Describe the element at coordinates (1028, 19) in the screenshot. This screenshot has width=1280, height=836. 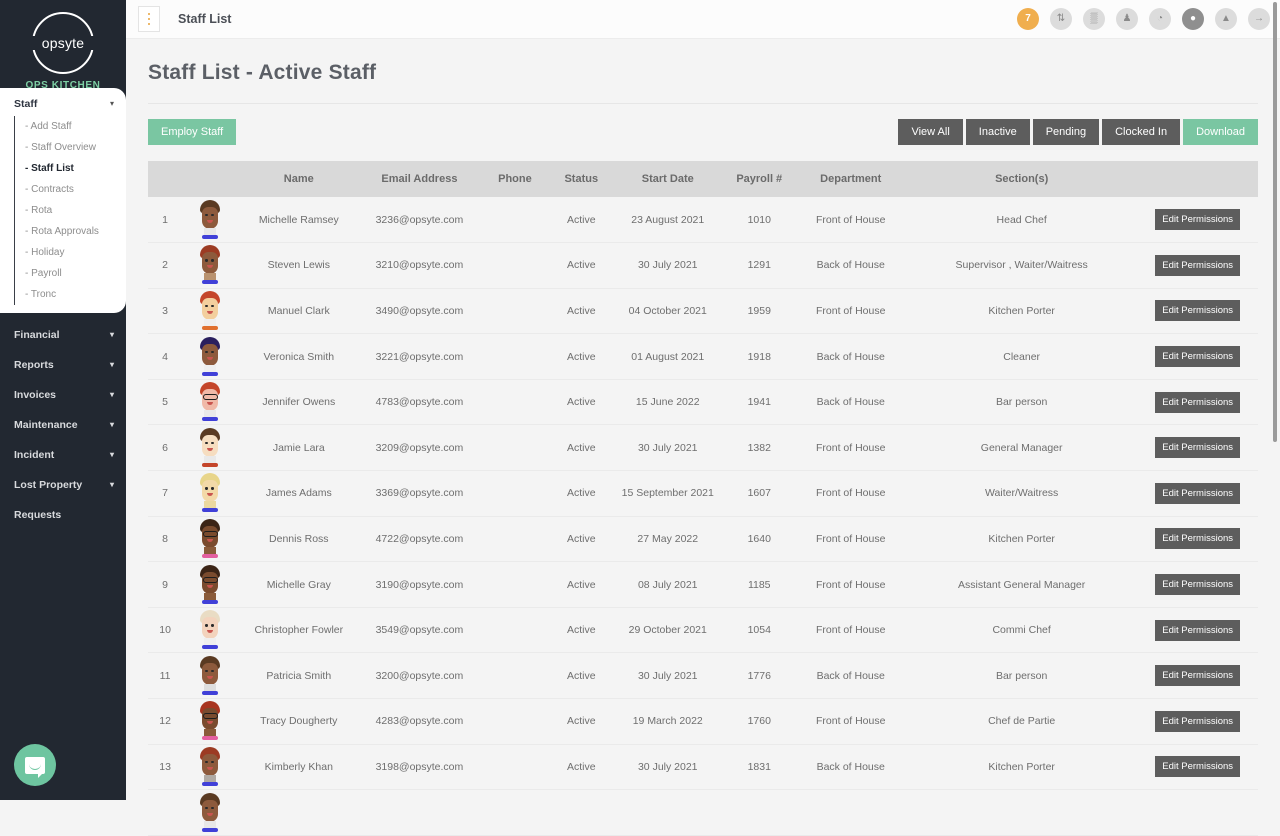
I see `notification-badge: 7` at that location.